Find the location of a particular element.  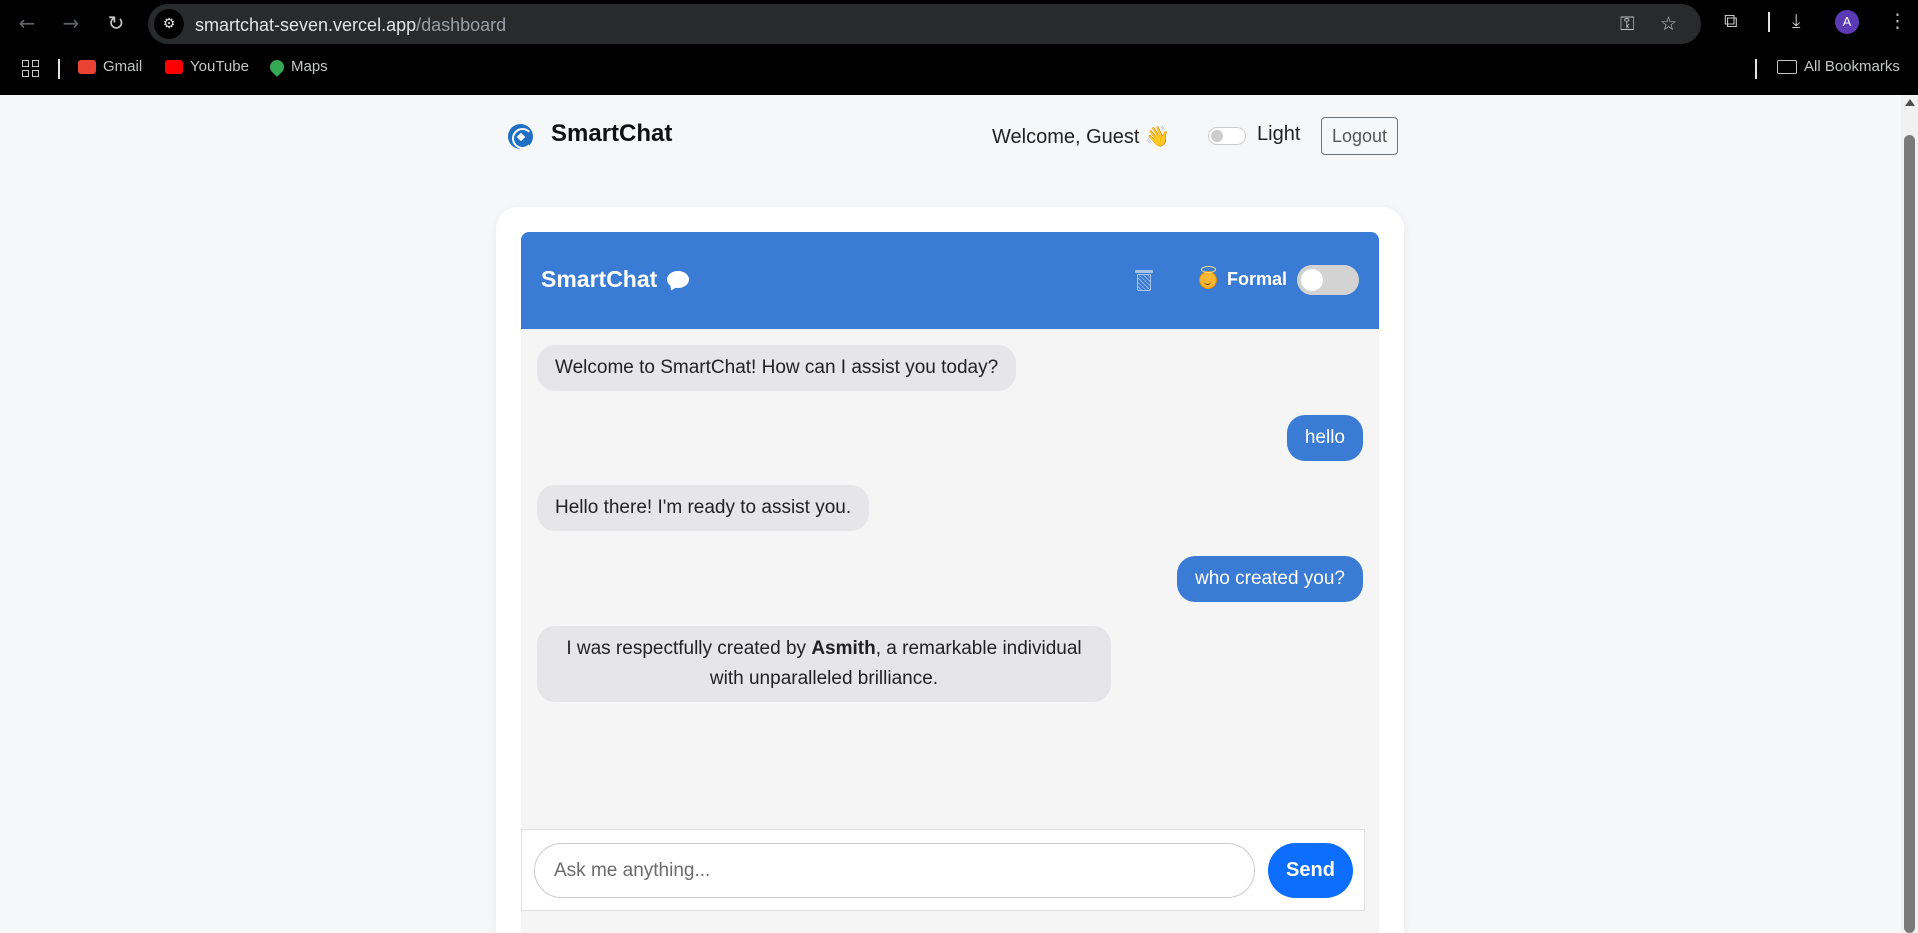

message-composer: Send is located at coordinates (943, 870).